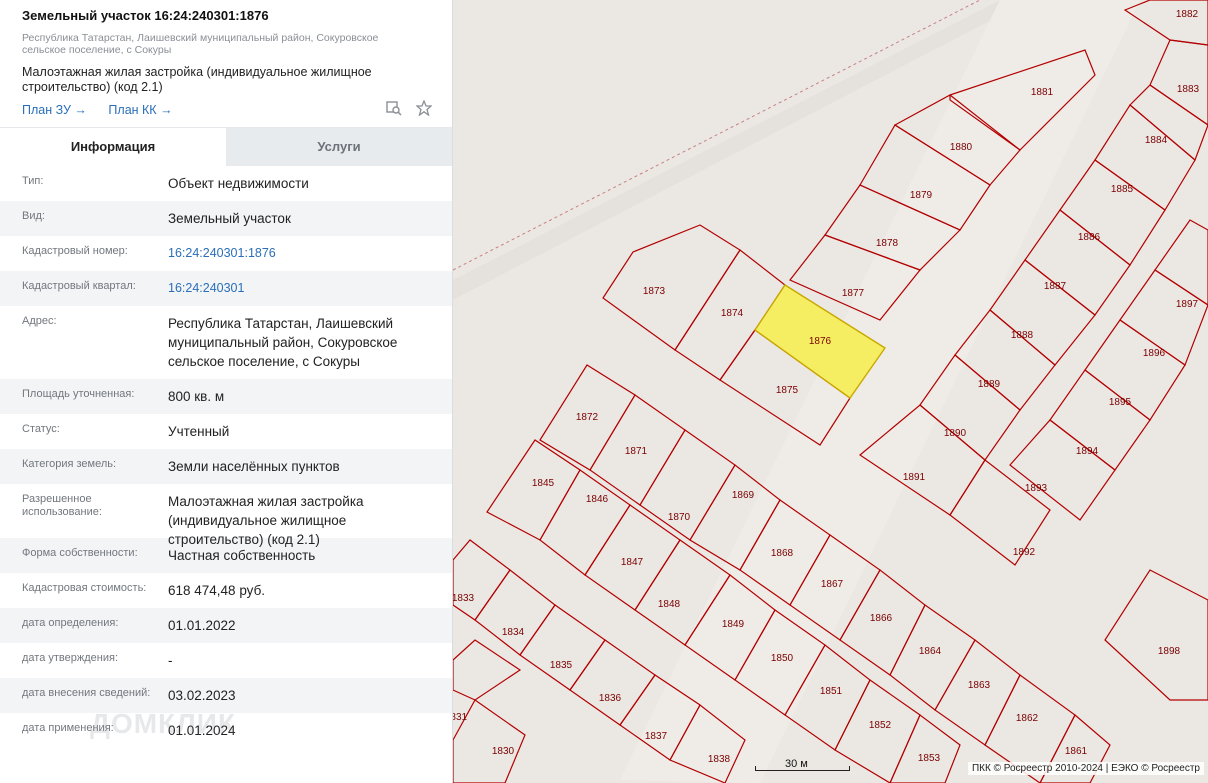 The width and height of the screenshot is (1208, 783). What do you see at coordinates (84, 588) in the screenshot?
I see `info-row-label: Кадастровая стоимость:` at bounding box center [84, 588].